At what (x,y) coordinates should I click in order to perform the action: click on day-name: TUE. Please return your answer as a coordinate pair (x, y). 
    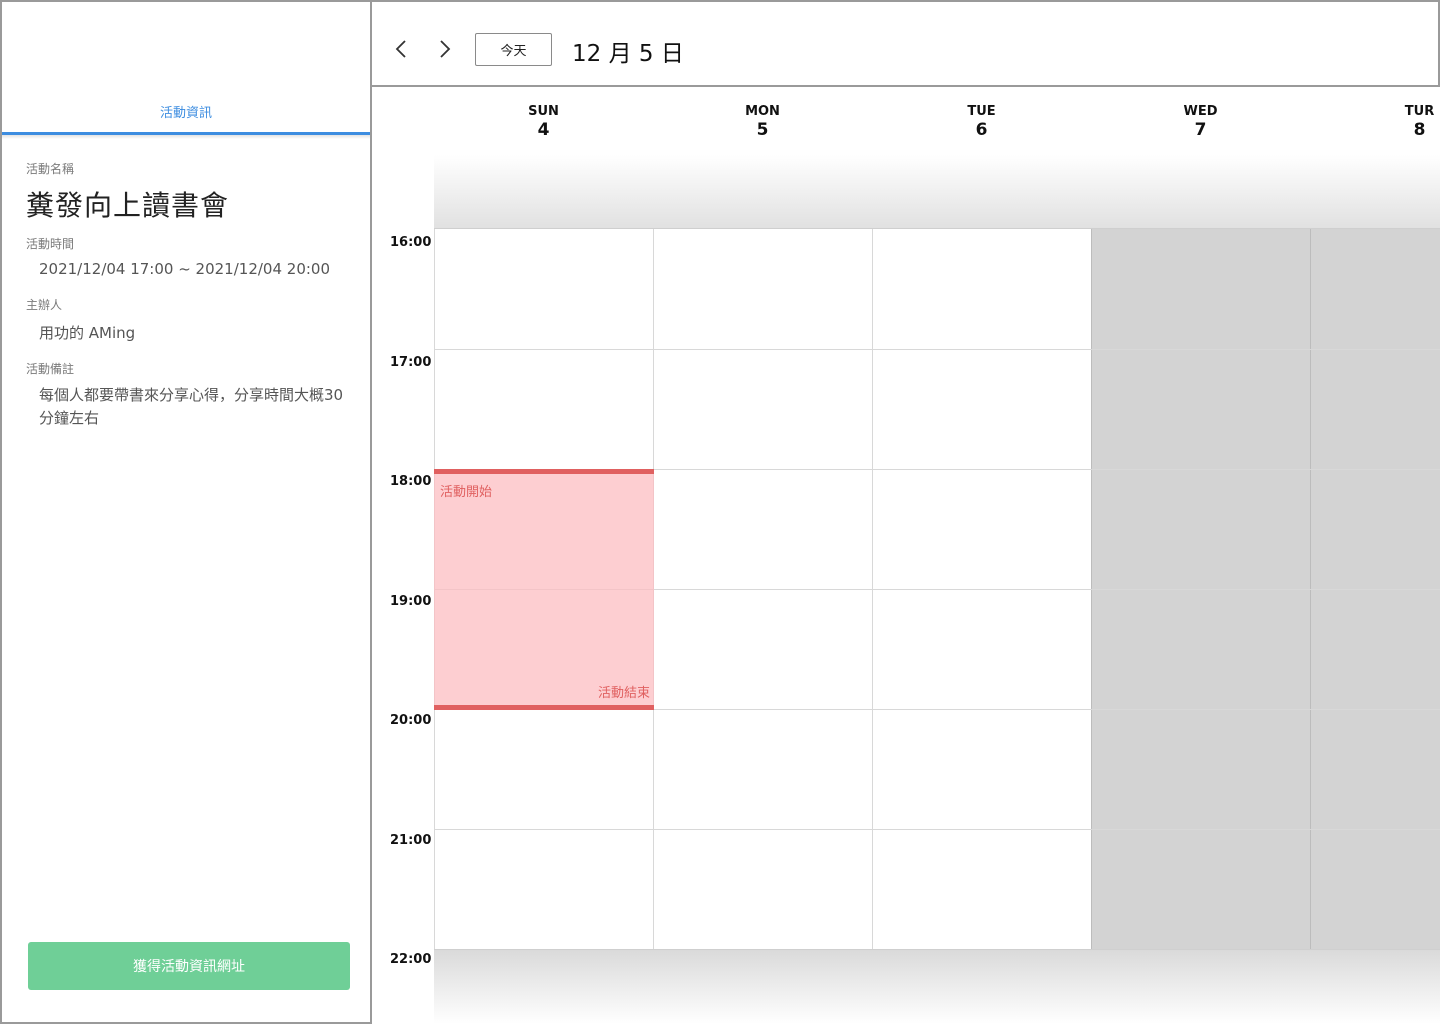
    Looking at the image, I should click on (981, 111).